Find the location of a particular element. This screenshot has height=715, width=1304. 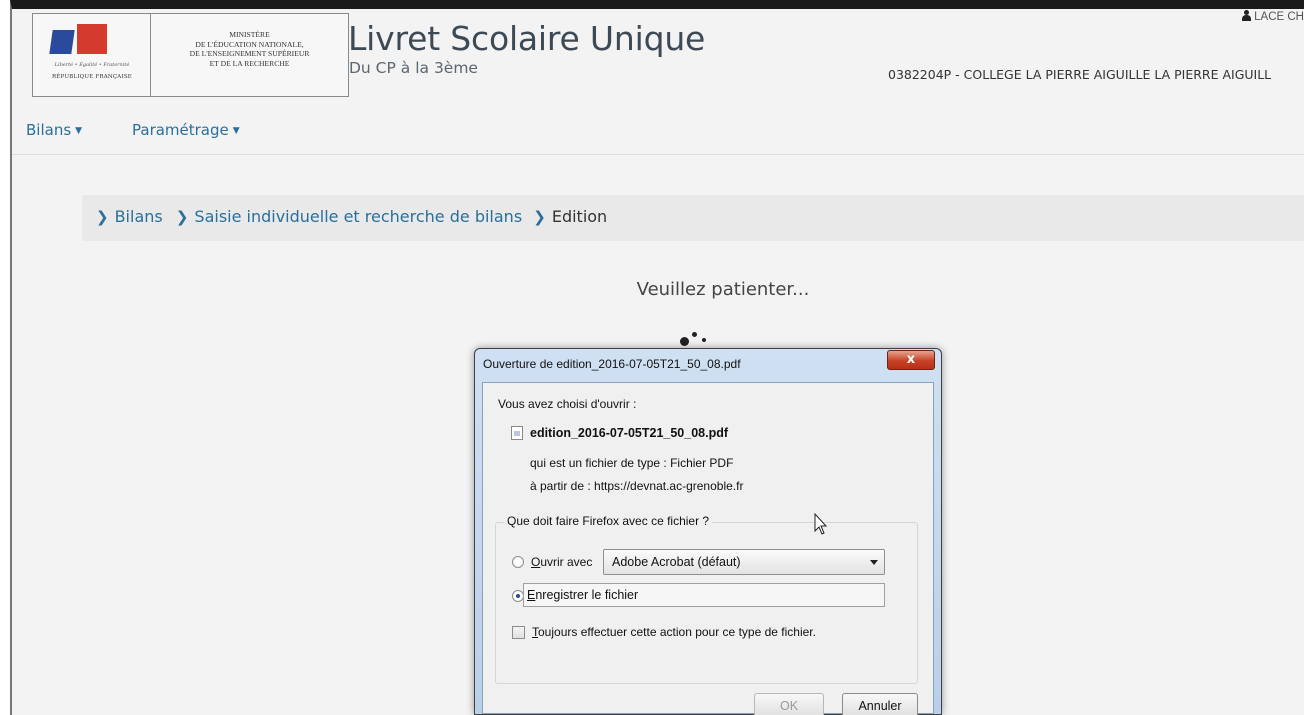

file-type: qui est un fichier de type : Fichier PDF is located at coordinates (632, 463).